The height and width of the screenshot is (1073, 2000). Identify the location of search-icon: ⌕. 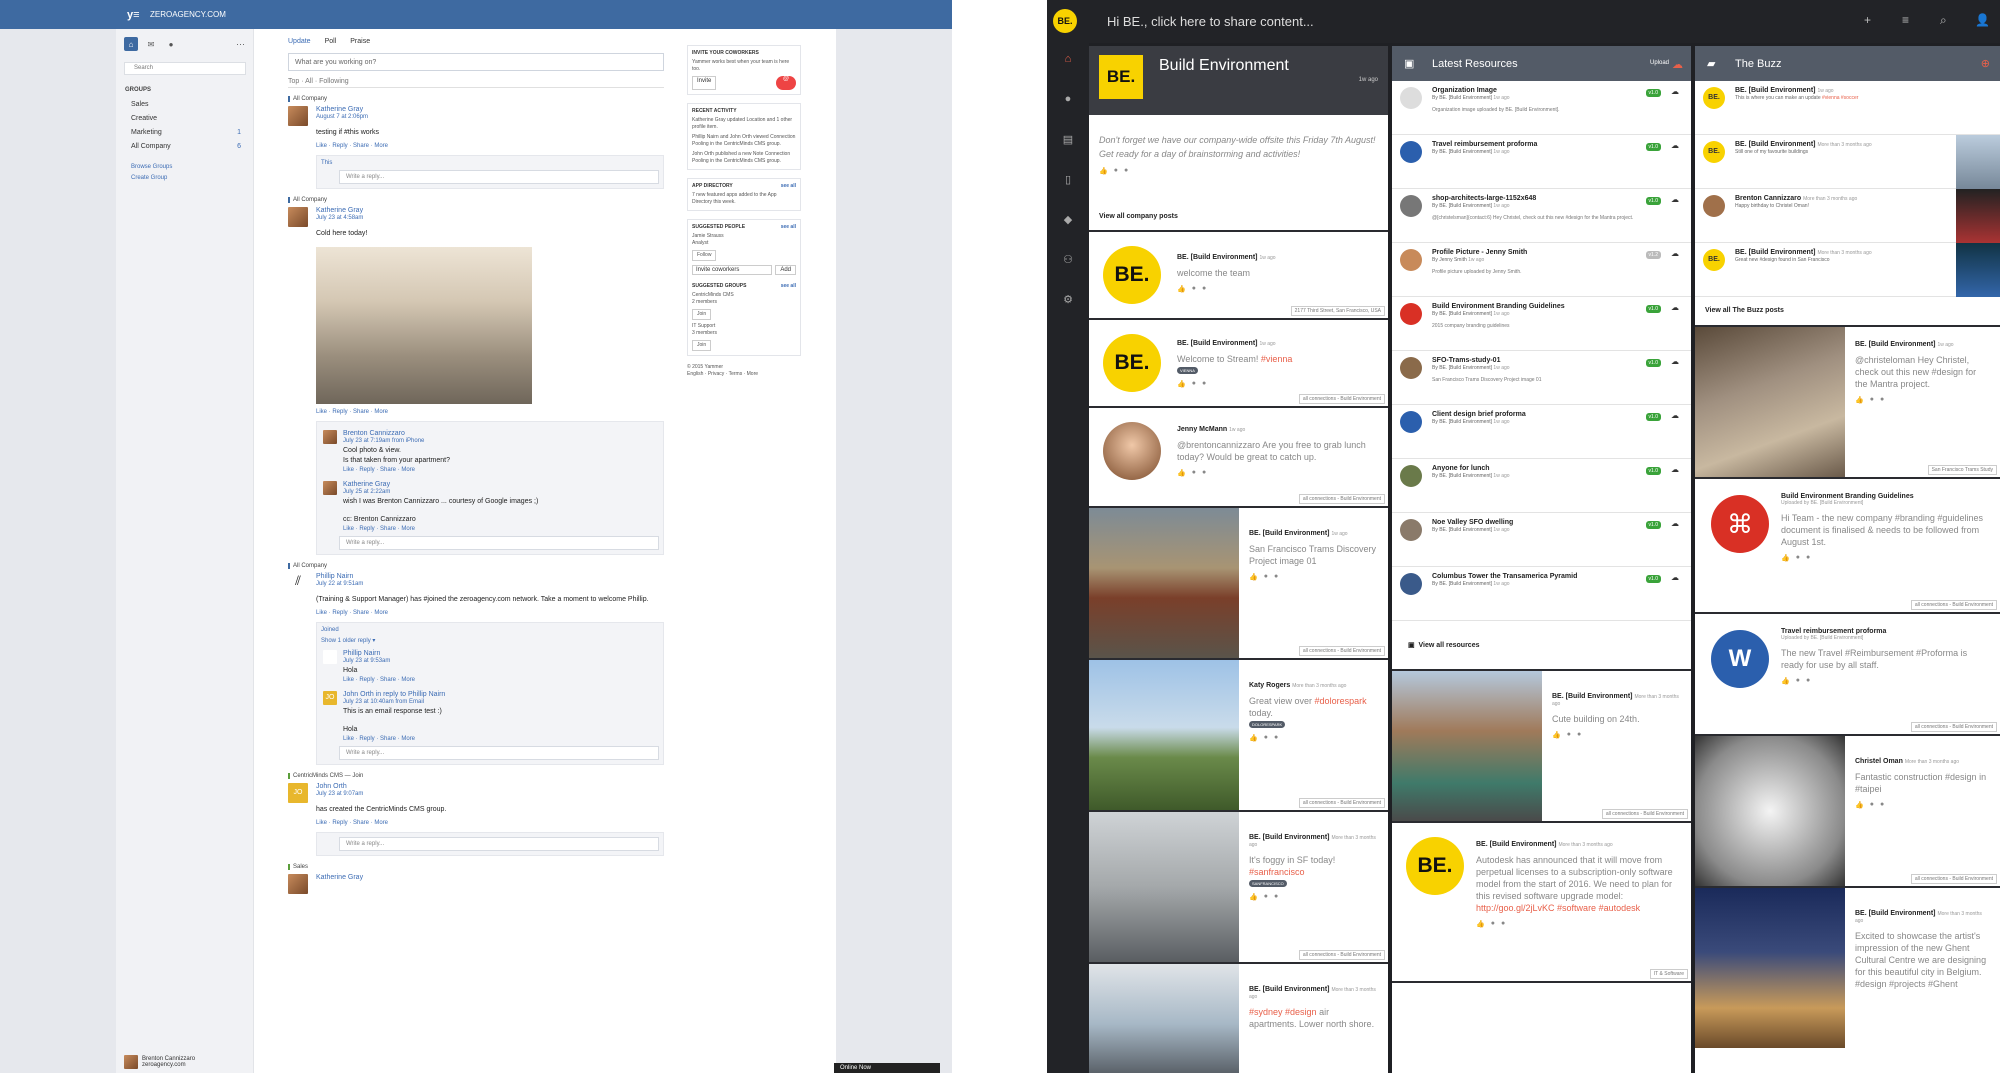
(1943, 20).